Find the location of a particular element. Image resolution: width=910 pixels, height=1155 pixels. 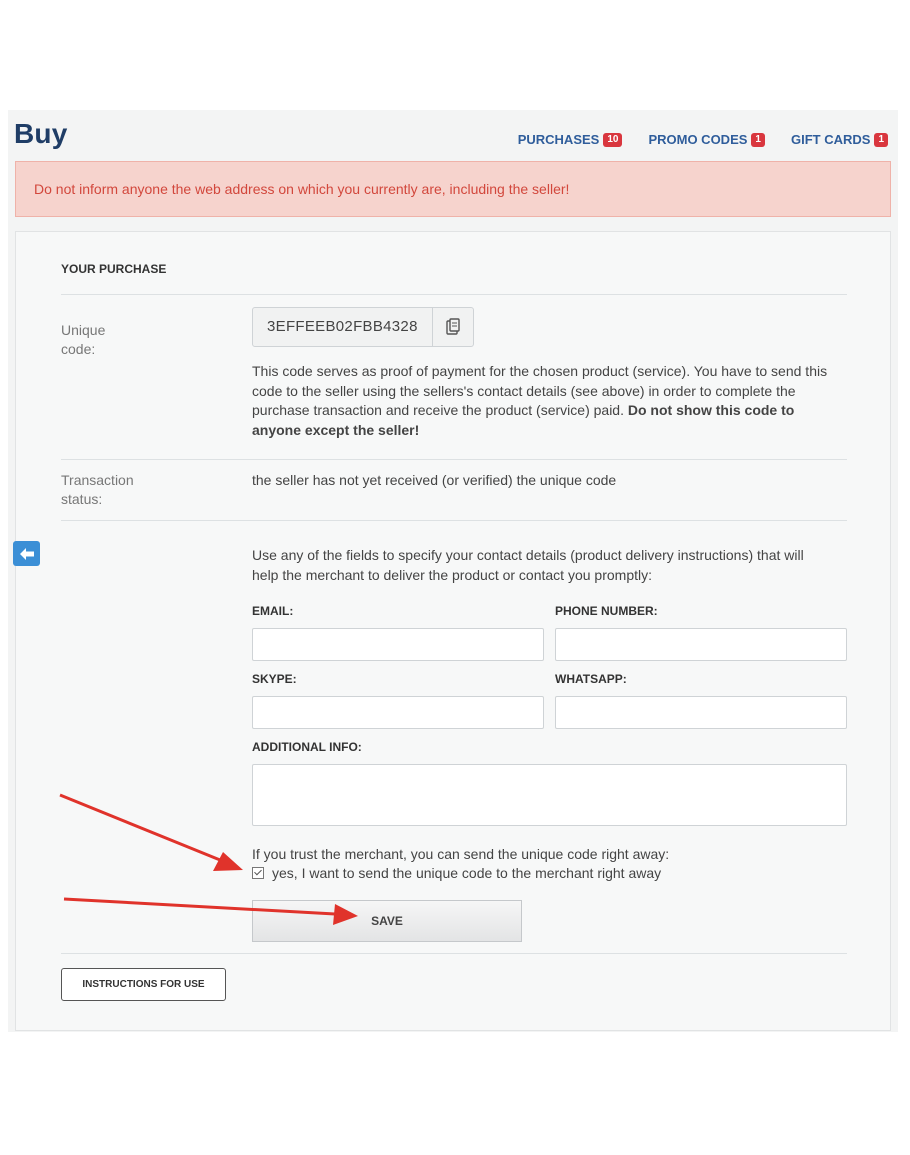

unique-code-label: Unique code: is located at coordinates (83, 339).